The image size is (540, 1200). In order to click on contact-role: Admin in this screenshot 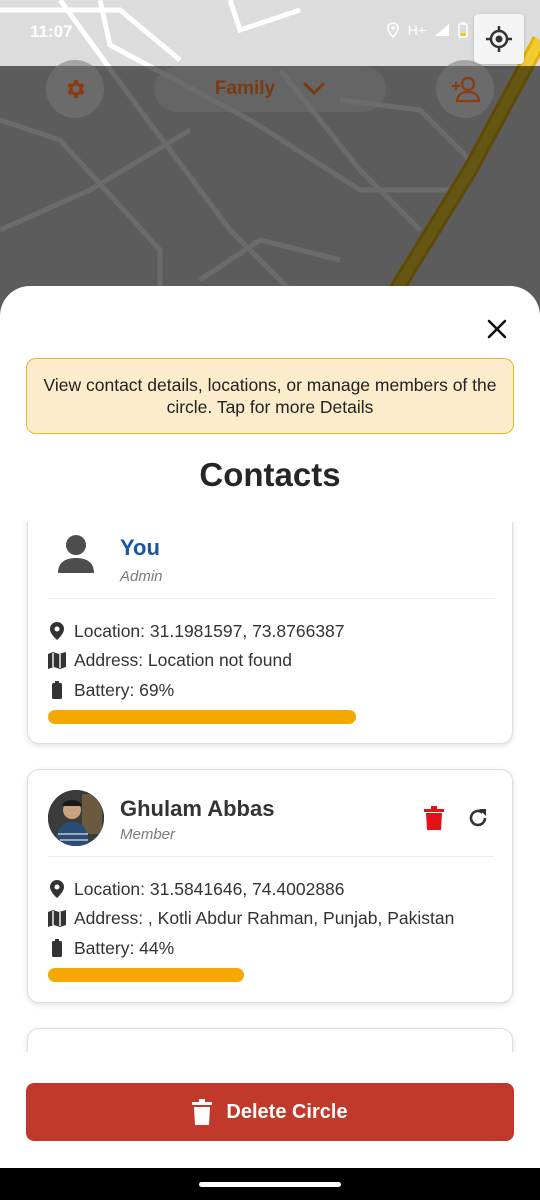, I will do `click(141, 576)`.